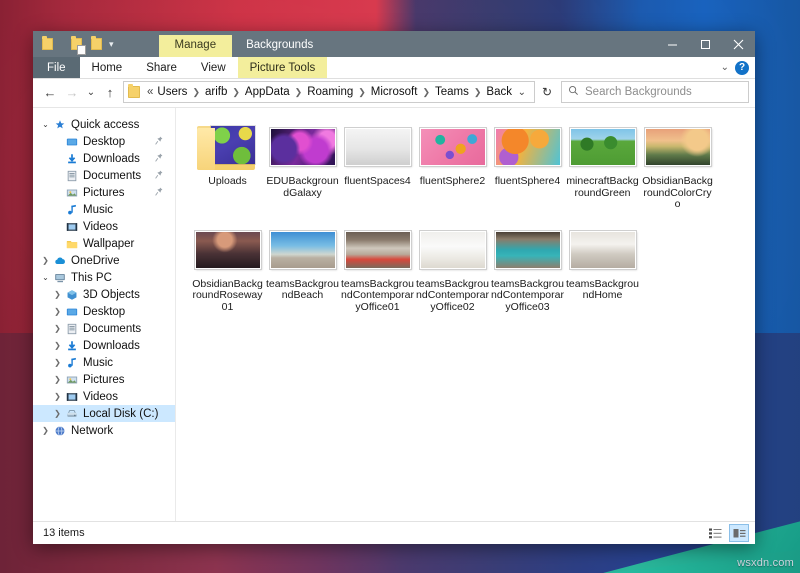 Image resolution: width=800 pixels, height=573 pixels. I want to click on address-folder-icon, so click(134, 91).